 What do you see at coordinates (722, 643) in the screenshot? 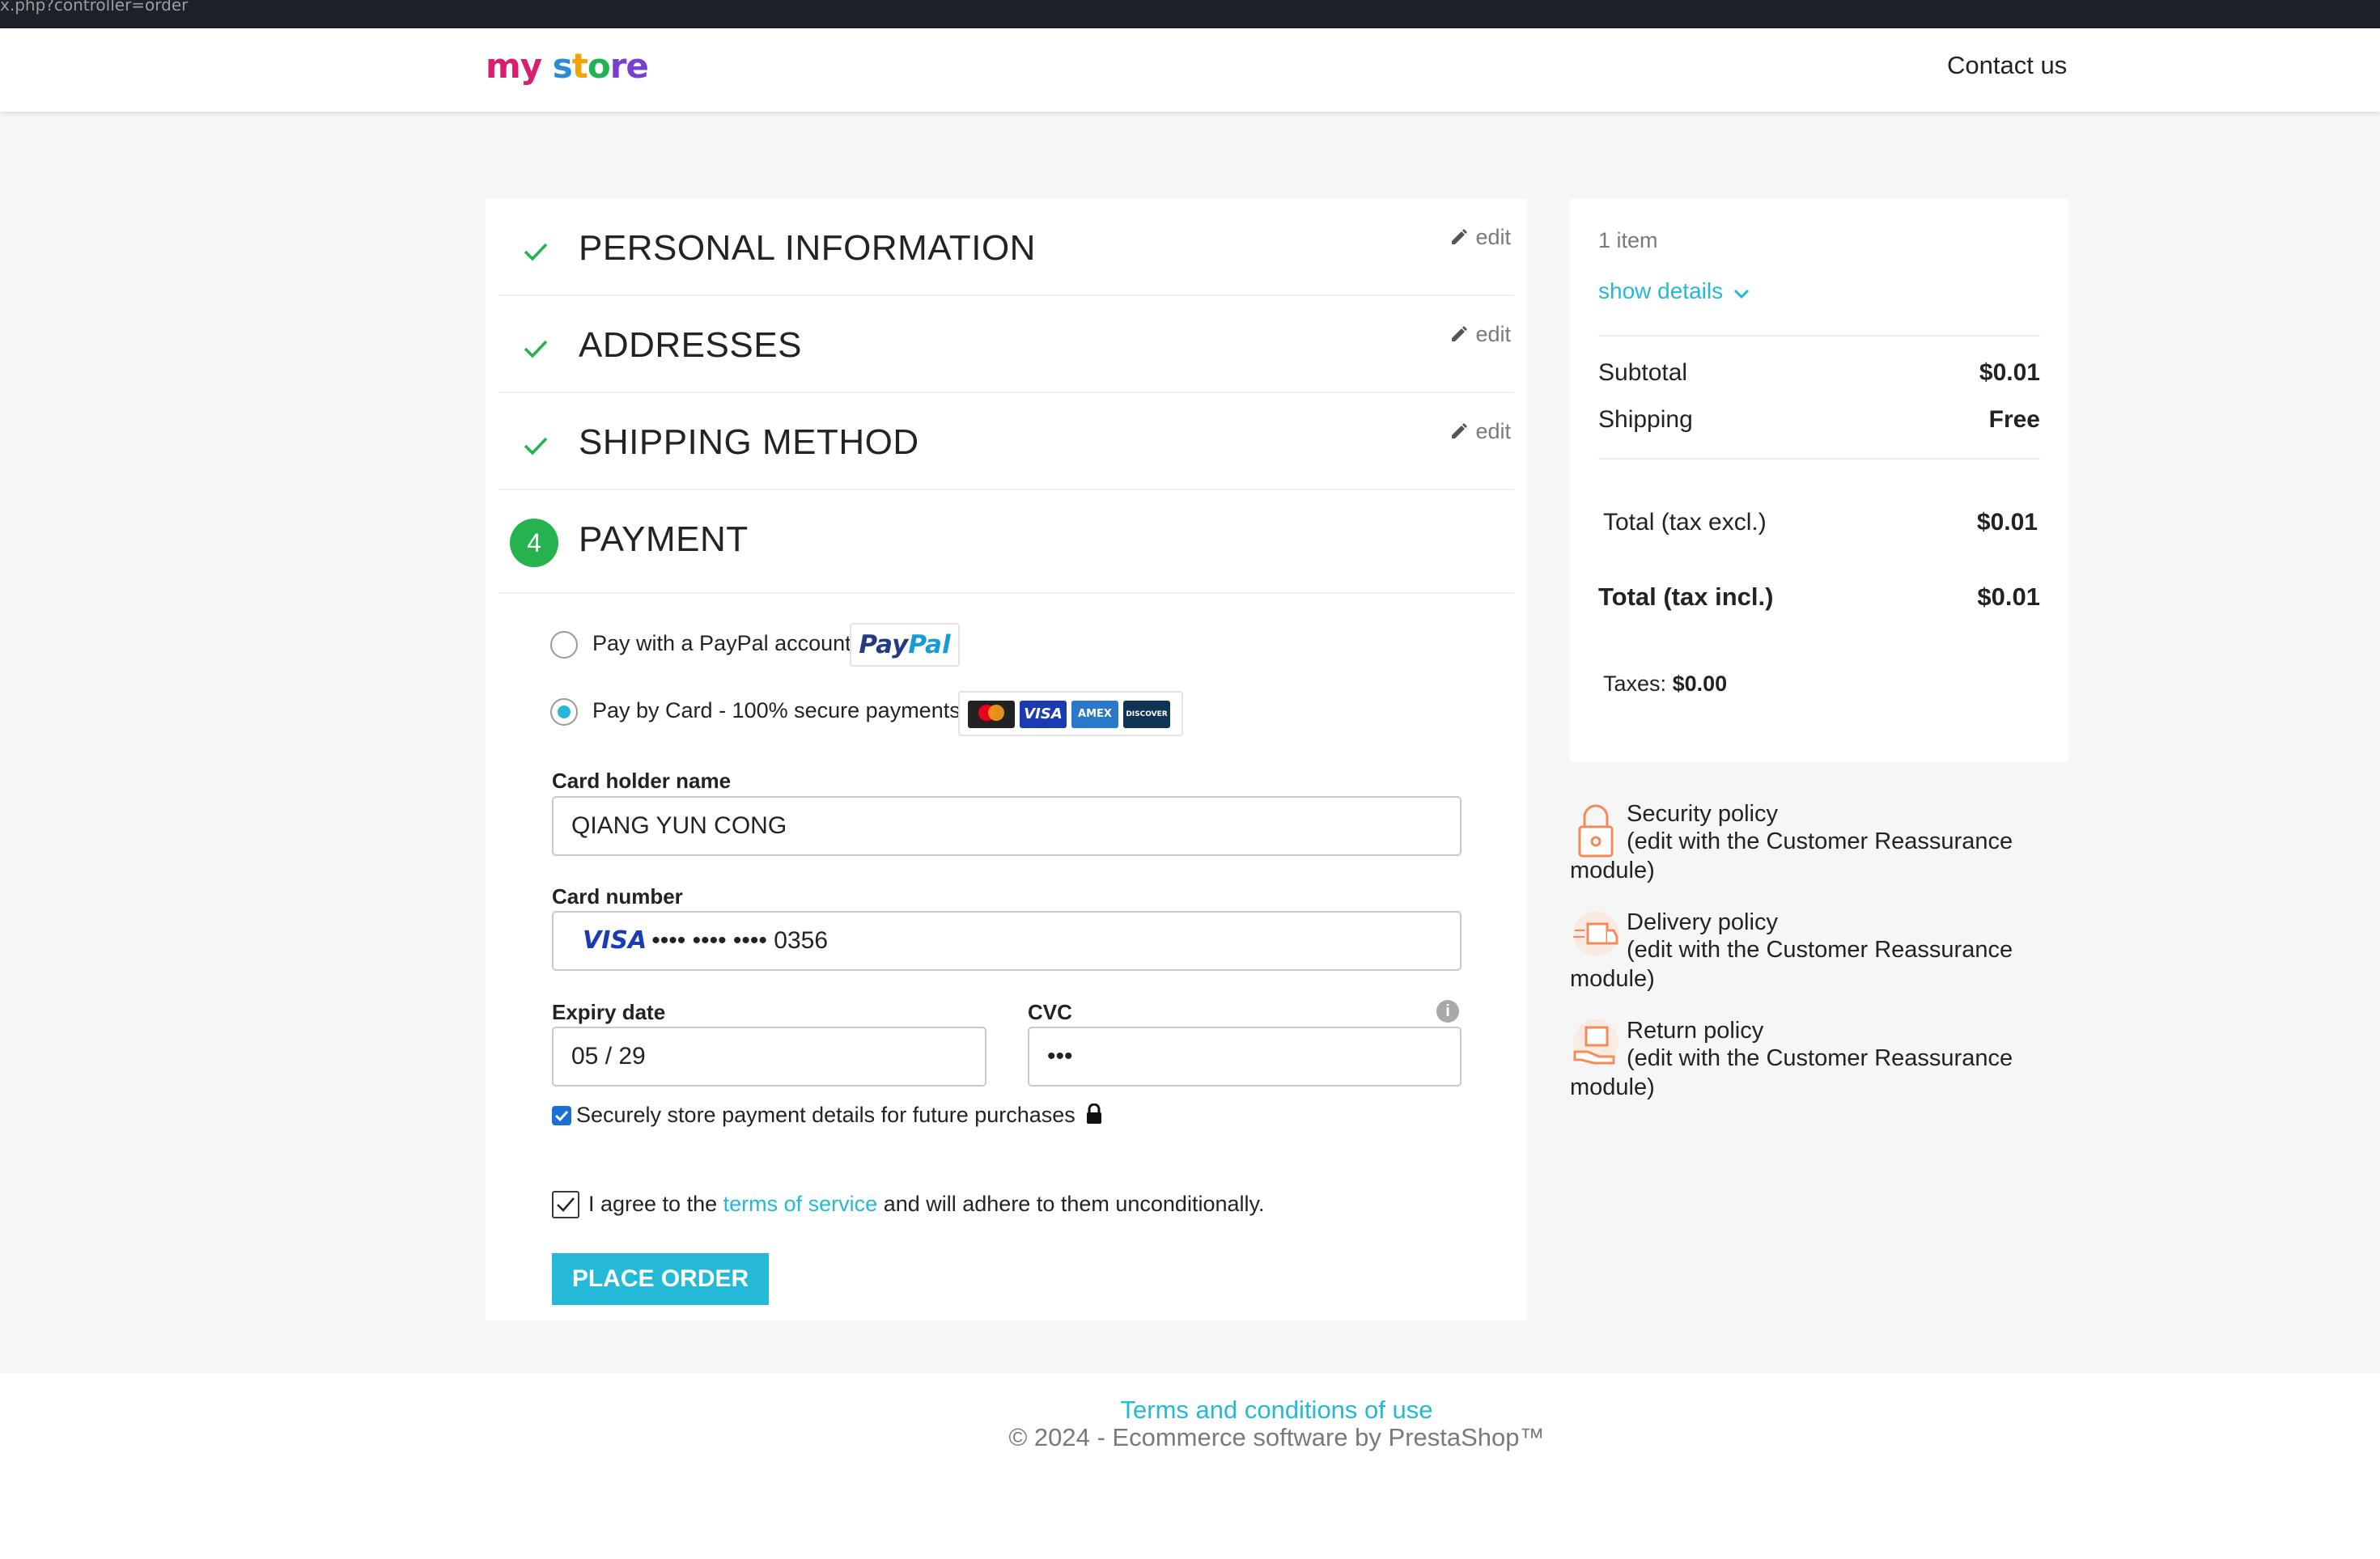
I see `paypal-option-label: Pay with a PayPal account` at bounding box center [722, 643].